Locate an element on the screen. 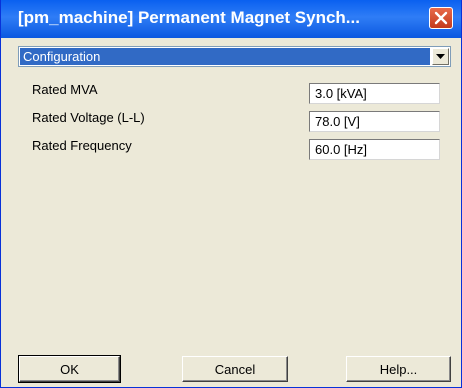 The height and width of the screenshot is (388, 462). rated-voltage-label: Rated Voltage (L-L) is located at coordinates (88, 117).